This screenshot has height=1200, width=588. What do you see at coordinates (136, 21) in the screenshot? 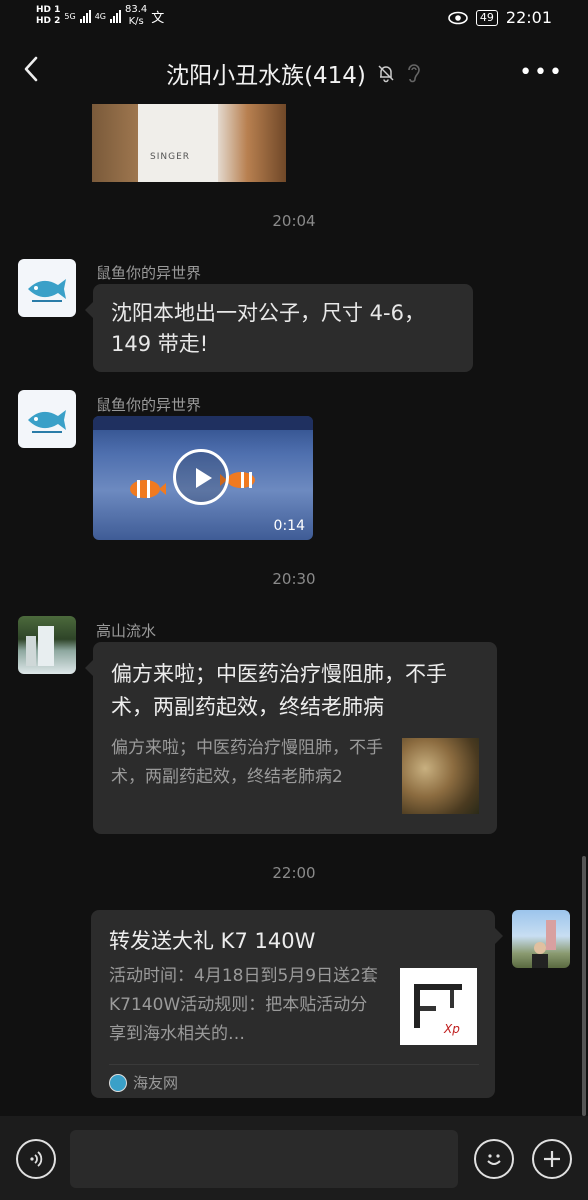
I see `net-speed-unit: K/s` at bounding box center [136, 21].